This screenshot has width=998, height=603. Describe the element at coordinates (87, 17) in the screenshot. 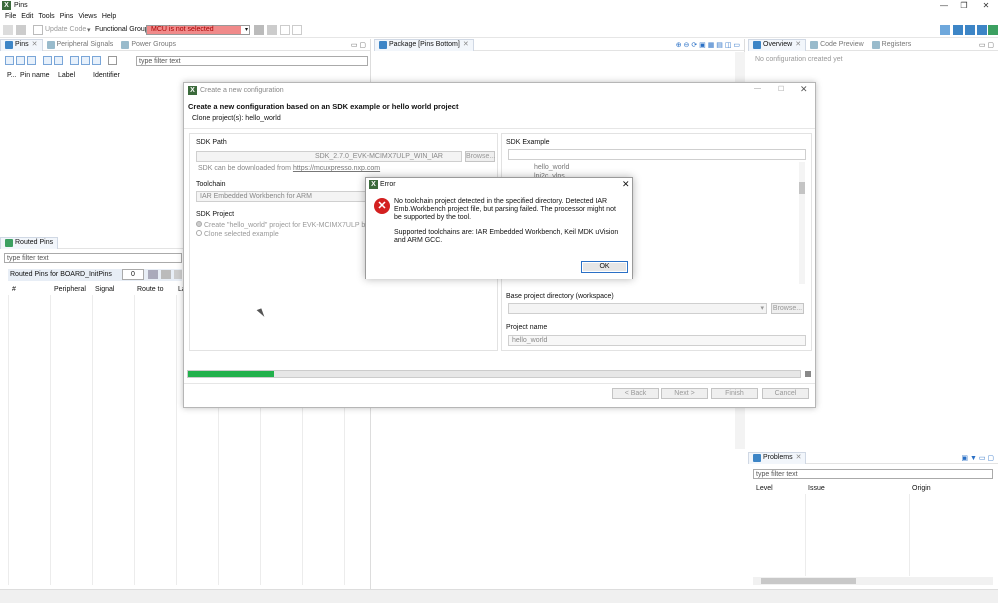

I see `menu-views: Views` at that location.